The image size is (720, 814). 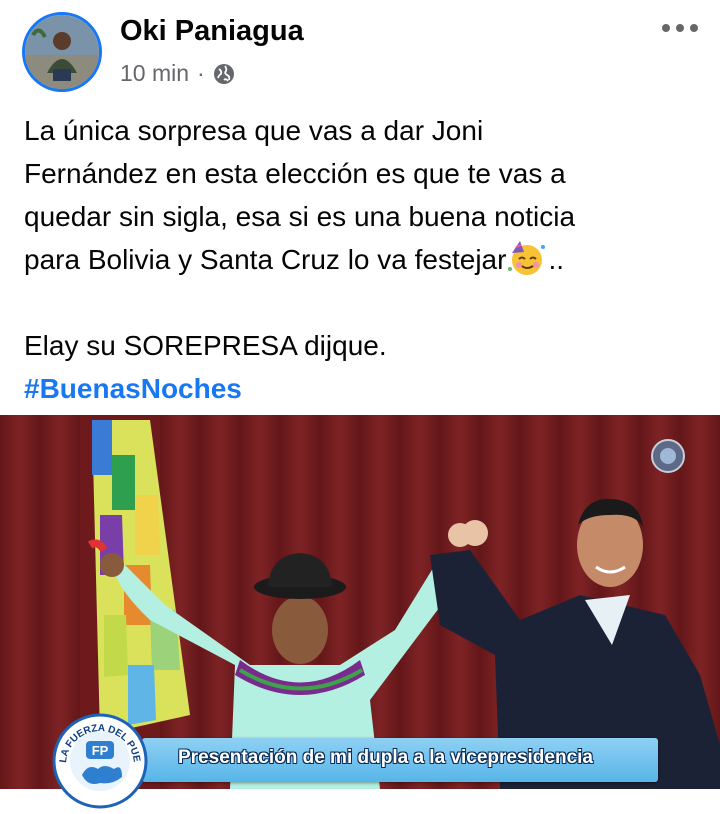 What do you see at coordinates (205, 345) in the screenshot?
I see `post-text-line: Elay su SOREPRESA dijque.` at bounding box center [205, 345].